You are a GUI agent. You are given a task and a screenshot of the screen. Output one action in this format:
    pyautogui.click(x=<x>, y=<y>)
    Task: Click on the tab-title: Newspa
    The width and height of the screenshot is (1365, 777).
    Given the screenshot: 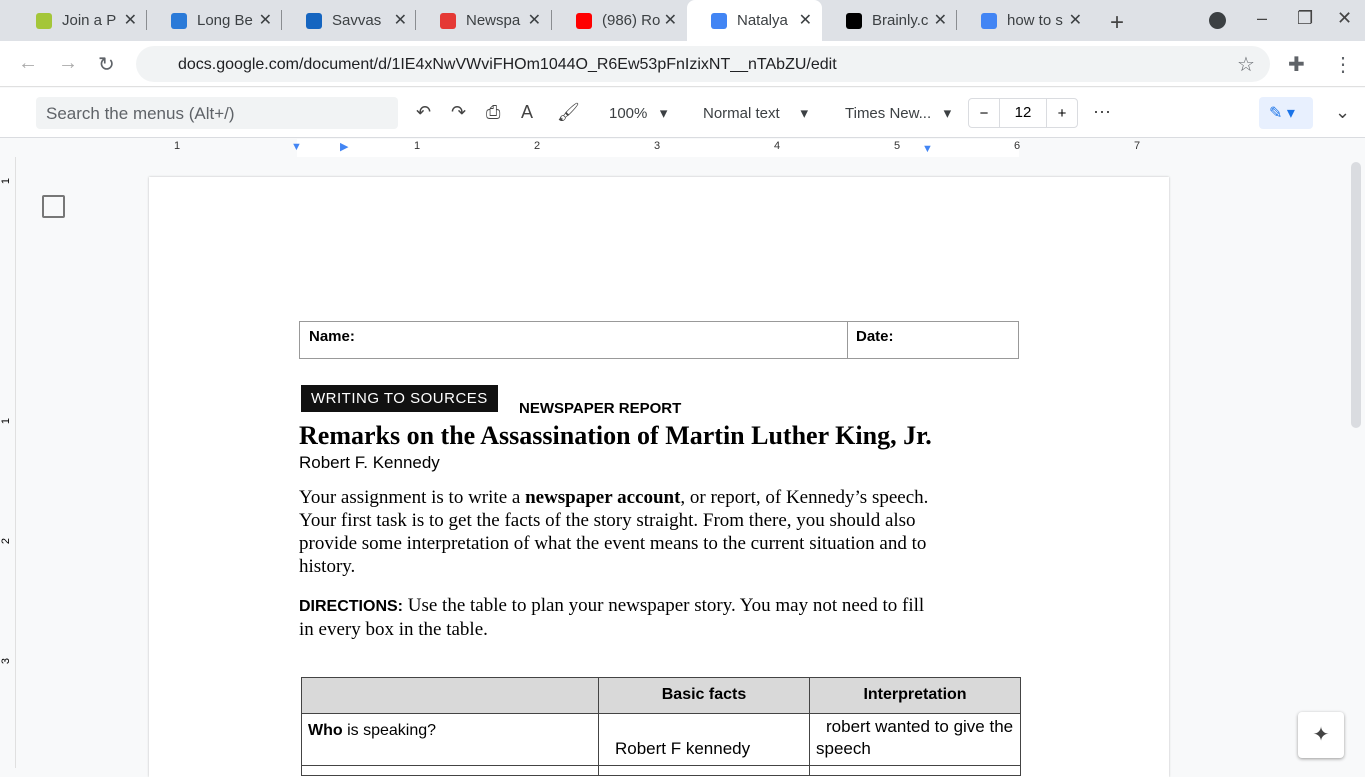 What is the action you would take?
    pyautogui.click(x=493, y=20)
    